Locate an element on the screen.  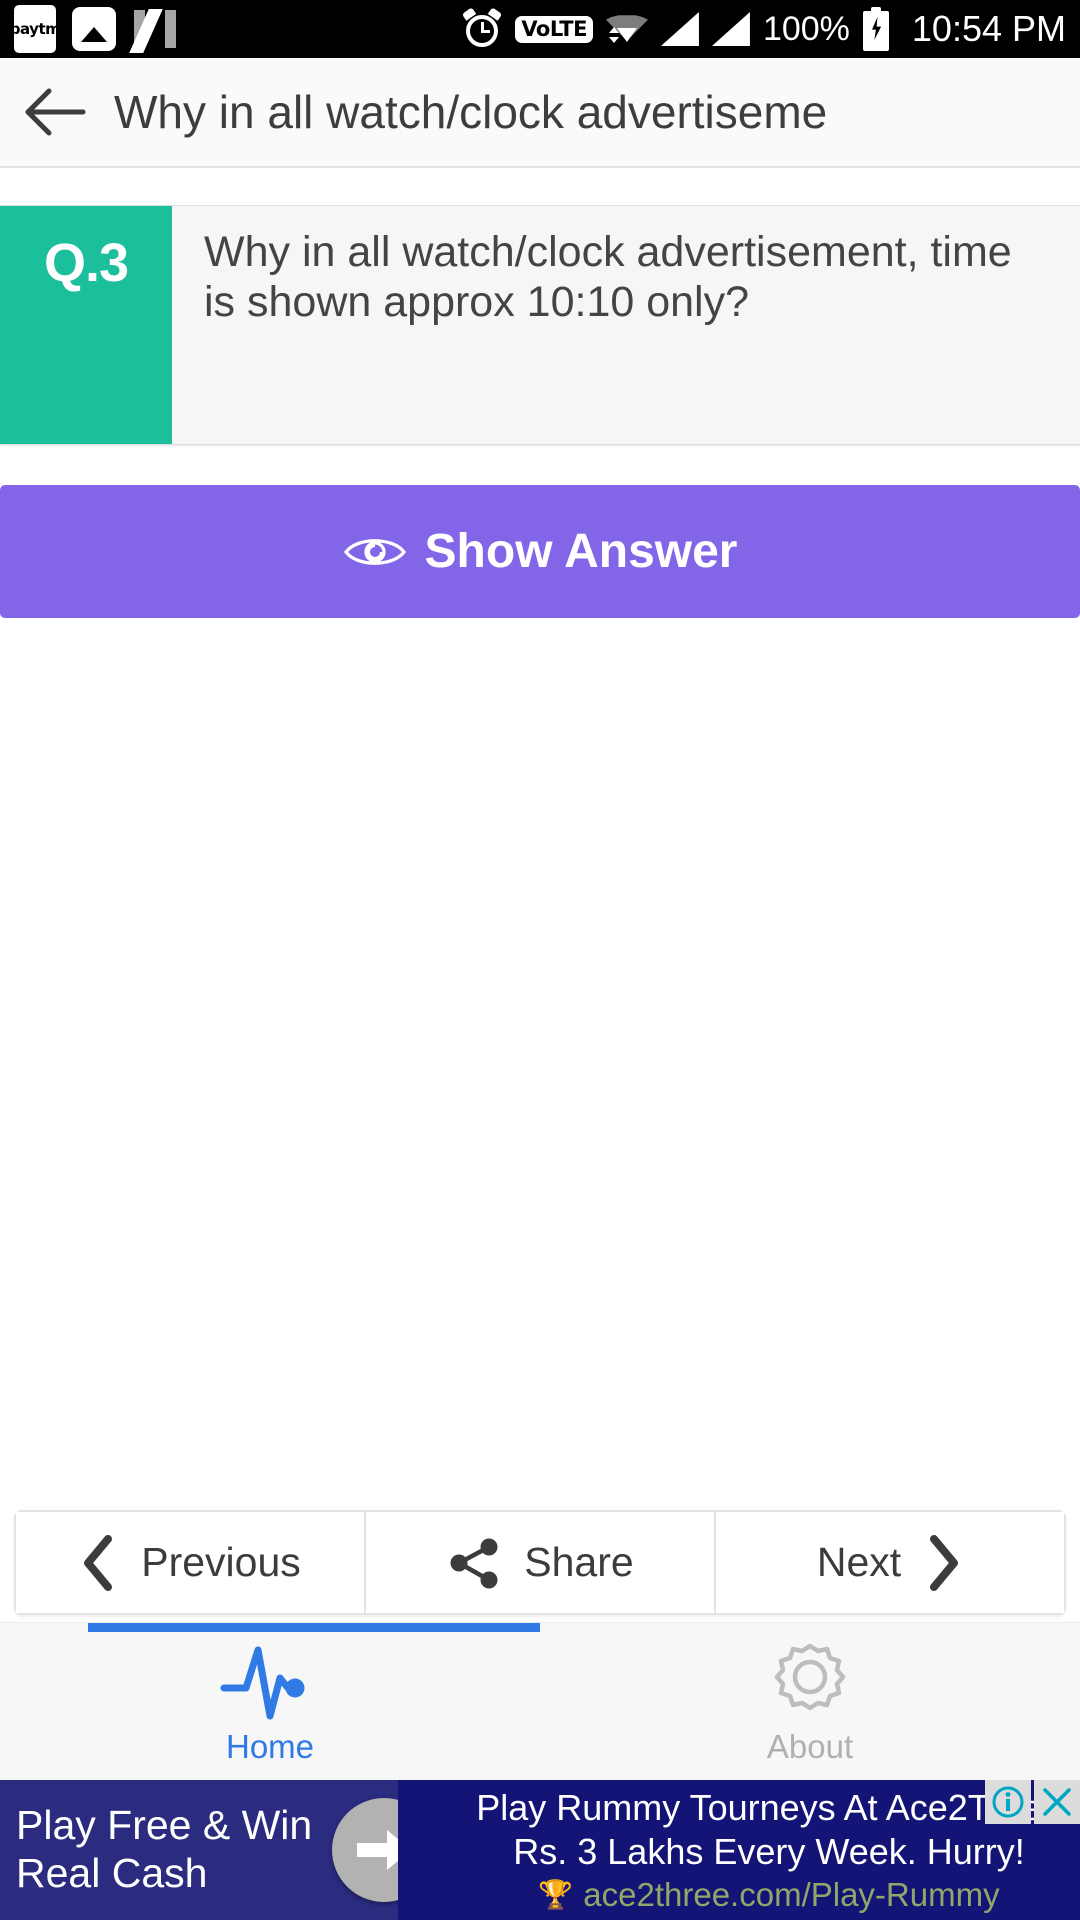
app-bar: Why in all watch/clock advertiseme is located at coordinates (540, 113).